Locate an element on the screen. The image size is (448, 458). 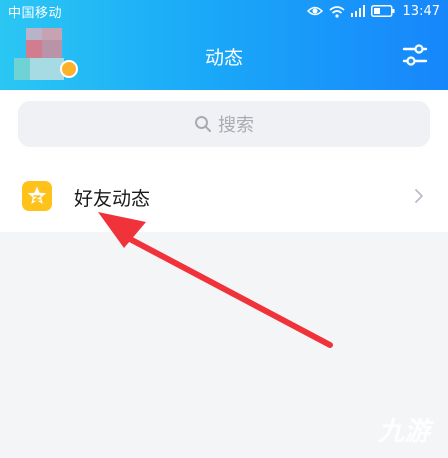
list-item-label: 好友动态 is located at coordinates (112, 199).